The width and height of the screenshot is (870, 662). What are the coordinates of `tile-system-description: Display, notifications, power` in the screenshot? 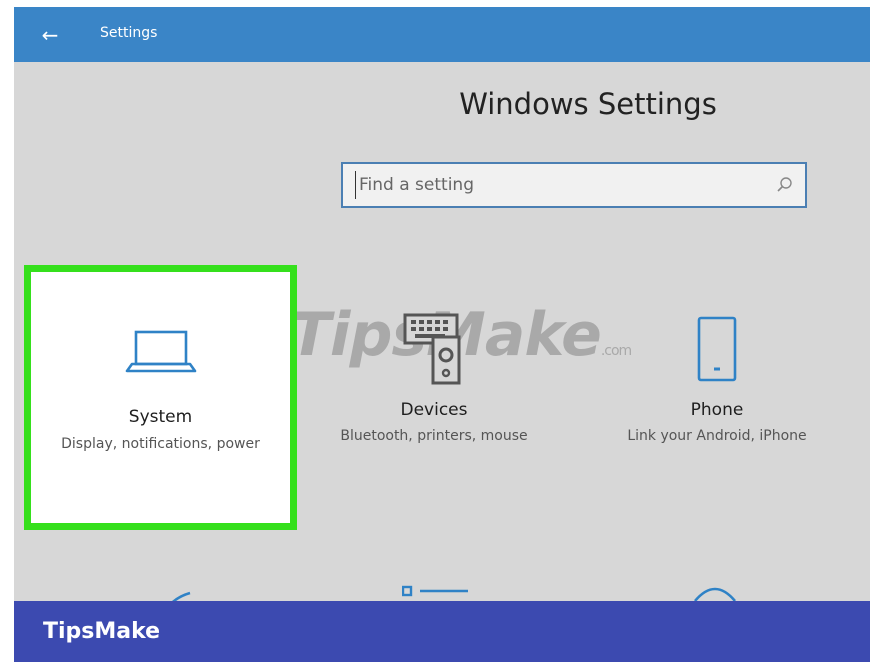 It's located at (160, 444).